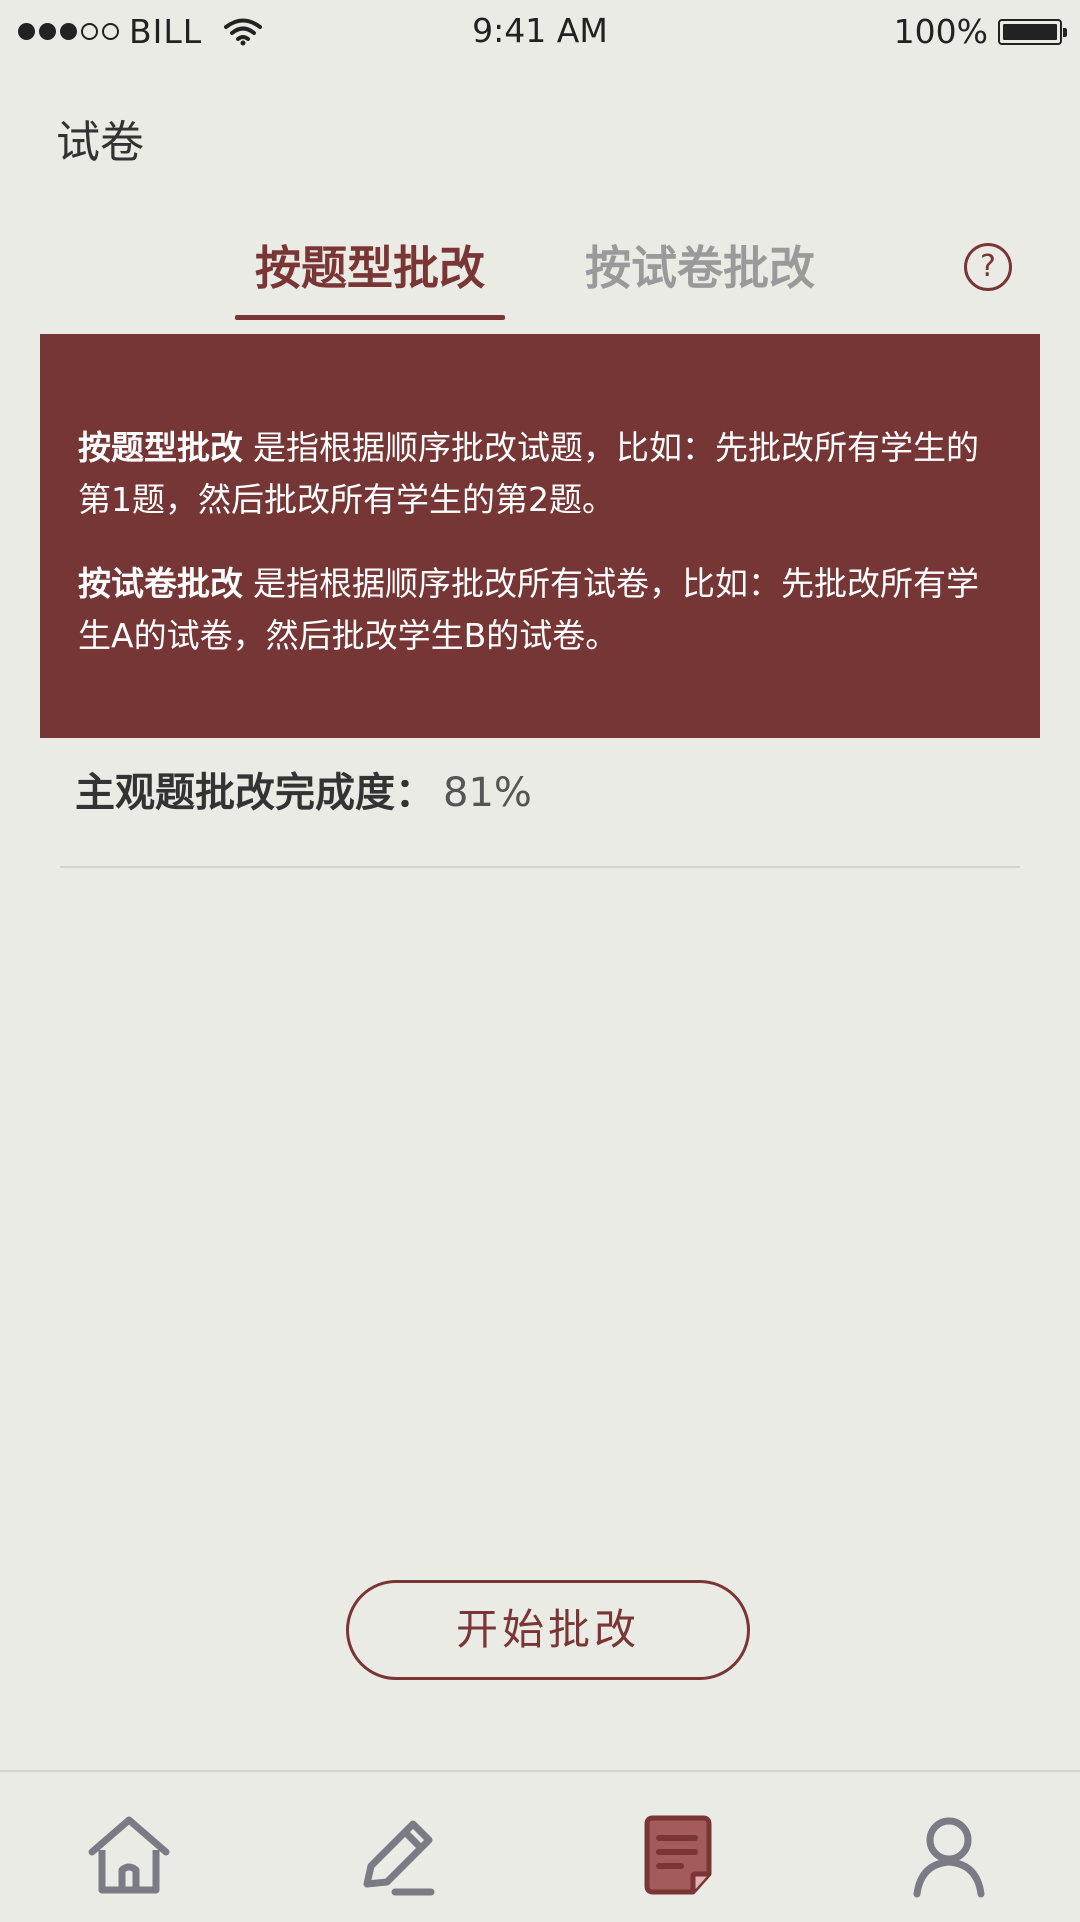  Describe the element at coordinates (700, 276) in the screenshot. I see `tab-by-paper: 按试卷批改` at that location.